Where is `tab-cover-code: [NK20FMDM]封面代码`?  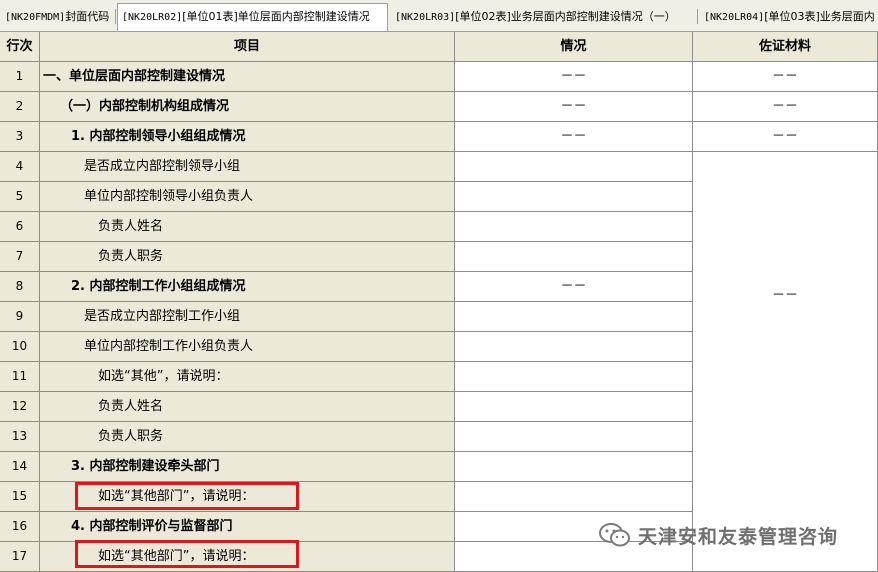 tab-cover-code: [NK20FMDM]封面代码 is located at coordinates (57, 17).